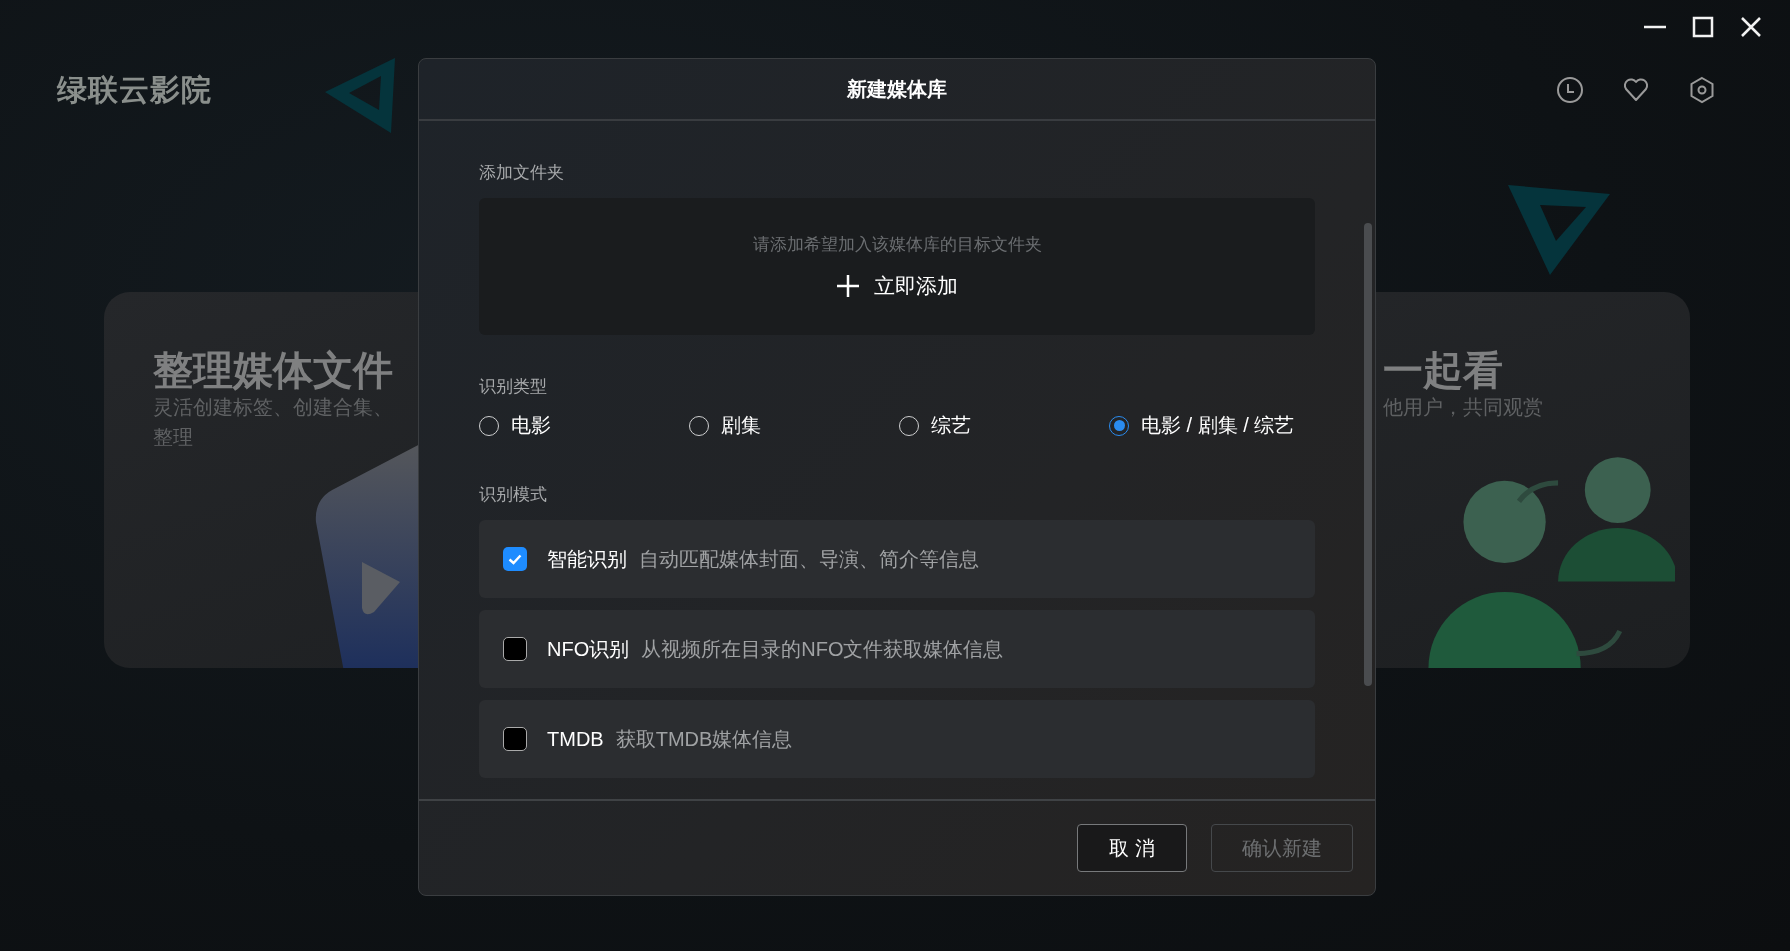 This screenshot has width=1790, height=951. Describe the element at coordinates (1636, 90) in the screenshot. I see `heart-icon` at that location.